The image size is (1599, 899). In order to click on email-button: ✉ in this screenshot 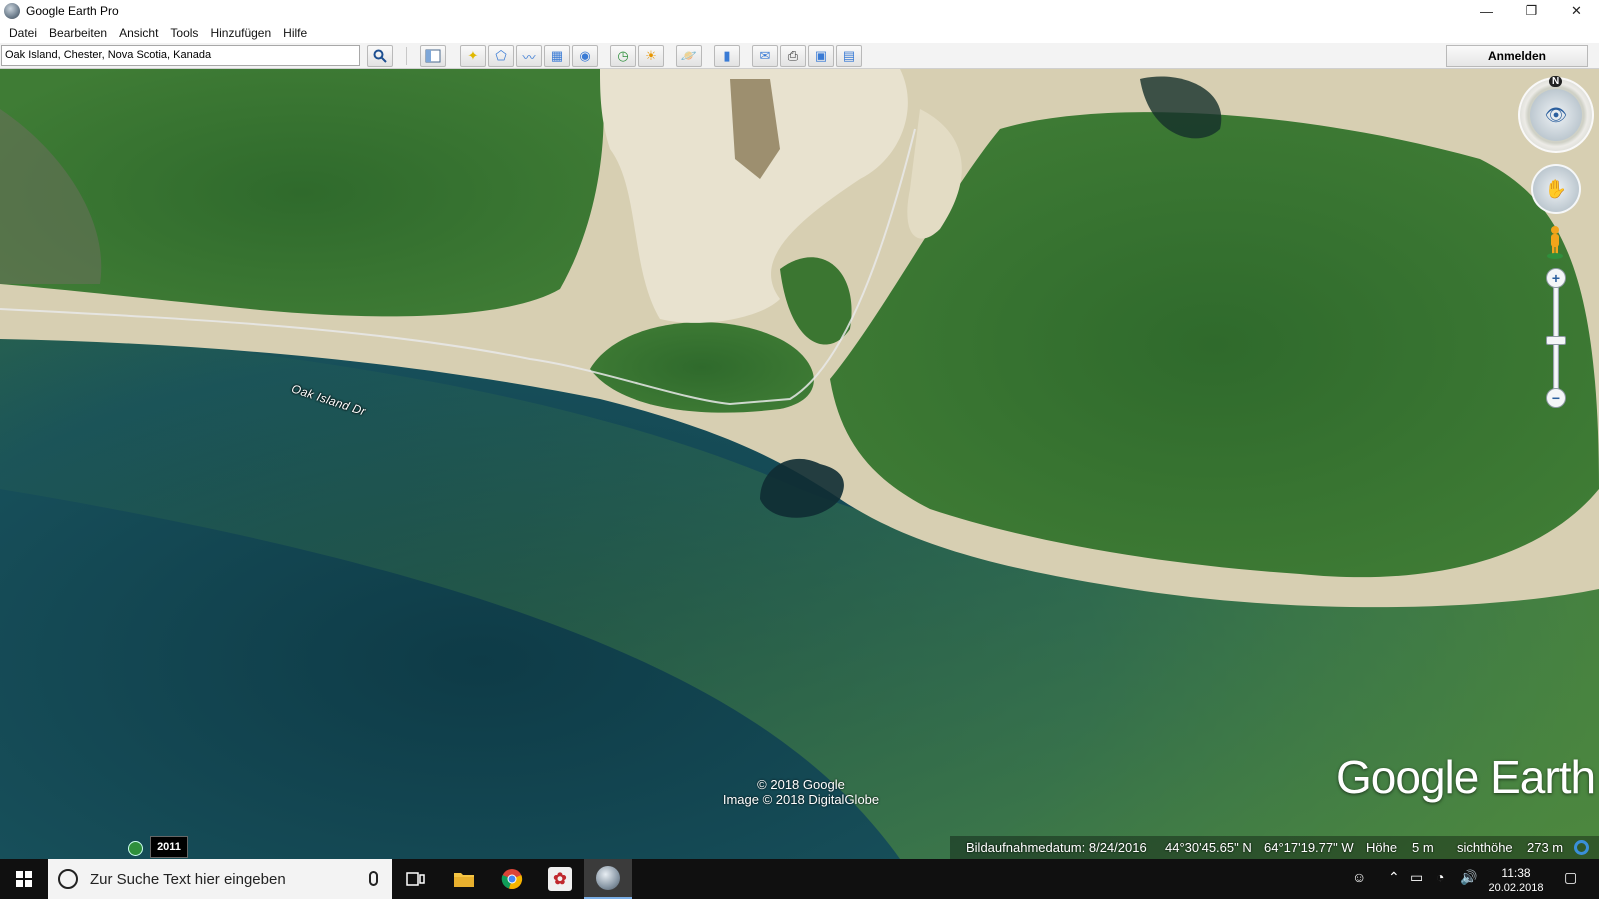, I will do `click(765, 56)`.